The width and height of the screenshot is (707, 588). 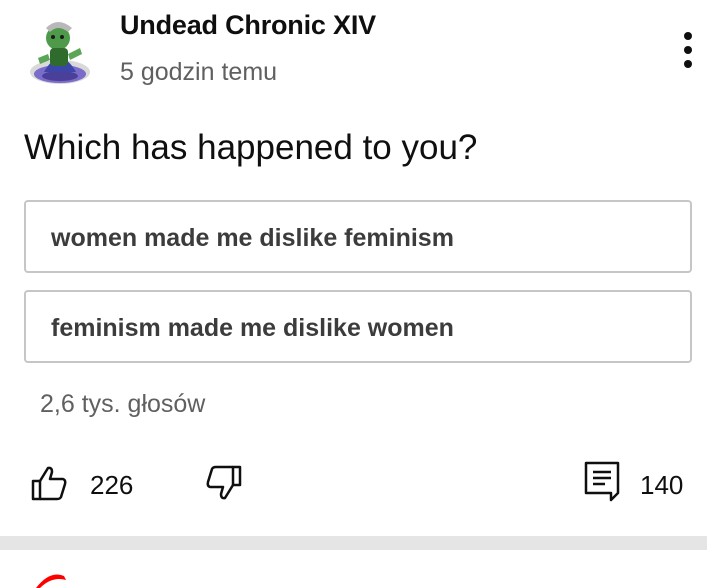 What do you see at coordinates (252, 328) in the screenshot?
I see `poll-option-label: feminism made me dislike women` at bounding box center [252, 328].